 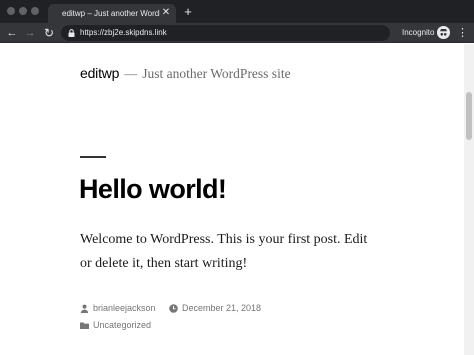 What do you see at coordinates (443, 32) in the screenshot?
I see `incognito-icon` at bounding box center [443, 32].